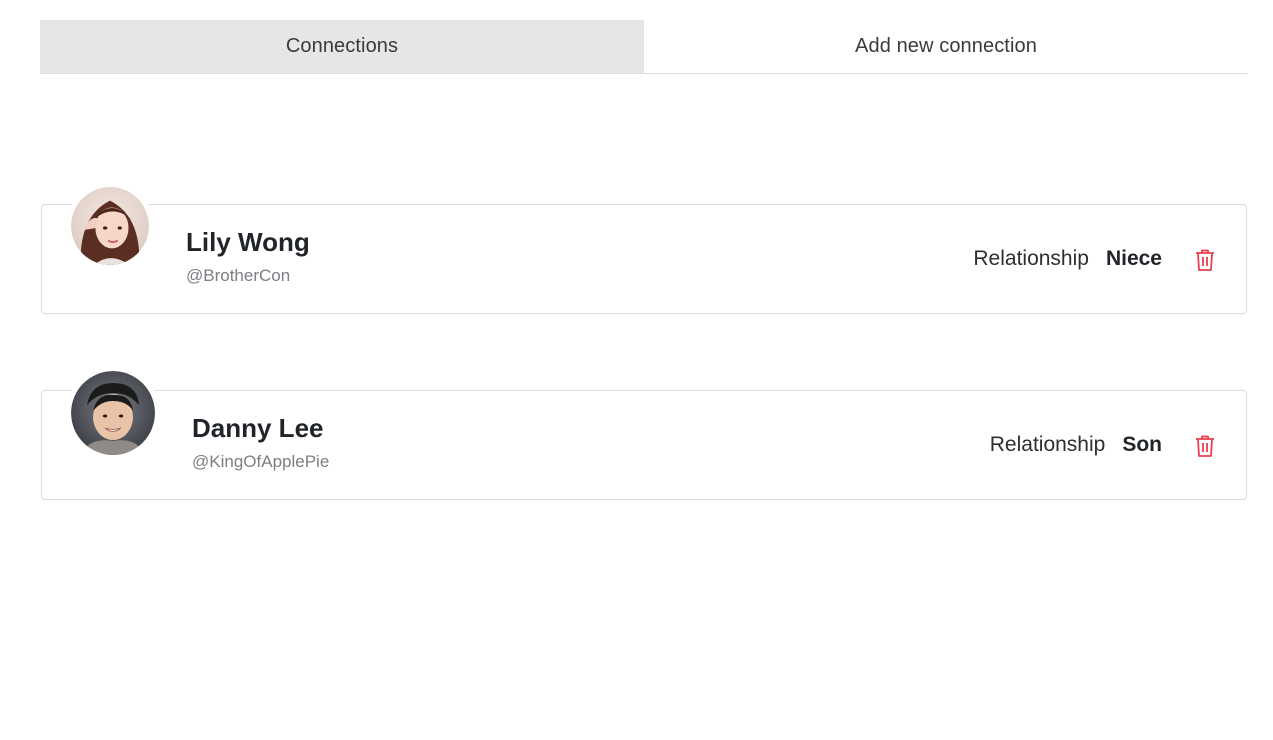 The height and width of the screenshot is (740, 1273). I want to click on relationship-value: Son, so click(1142, 444).